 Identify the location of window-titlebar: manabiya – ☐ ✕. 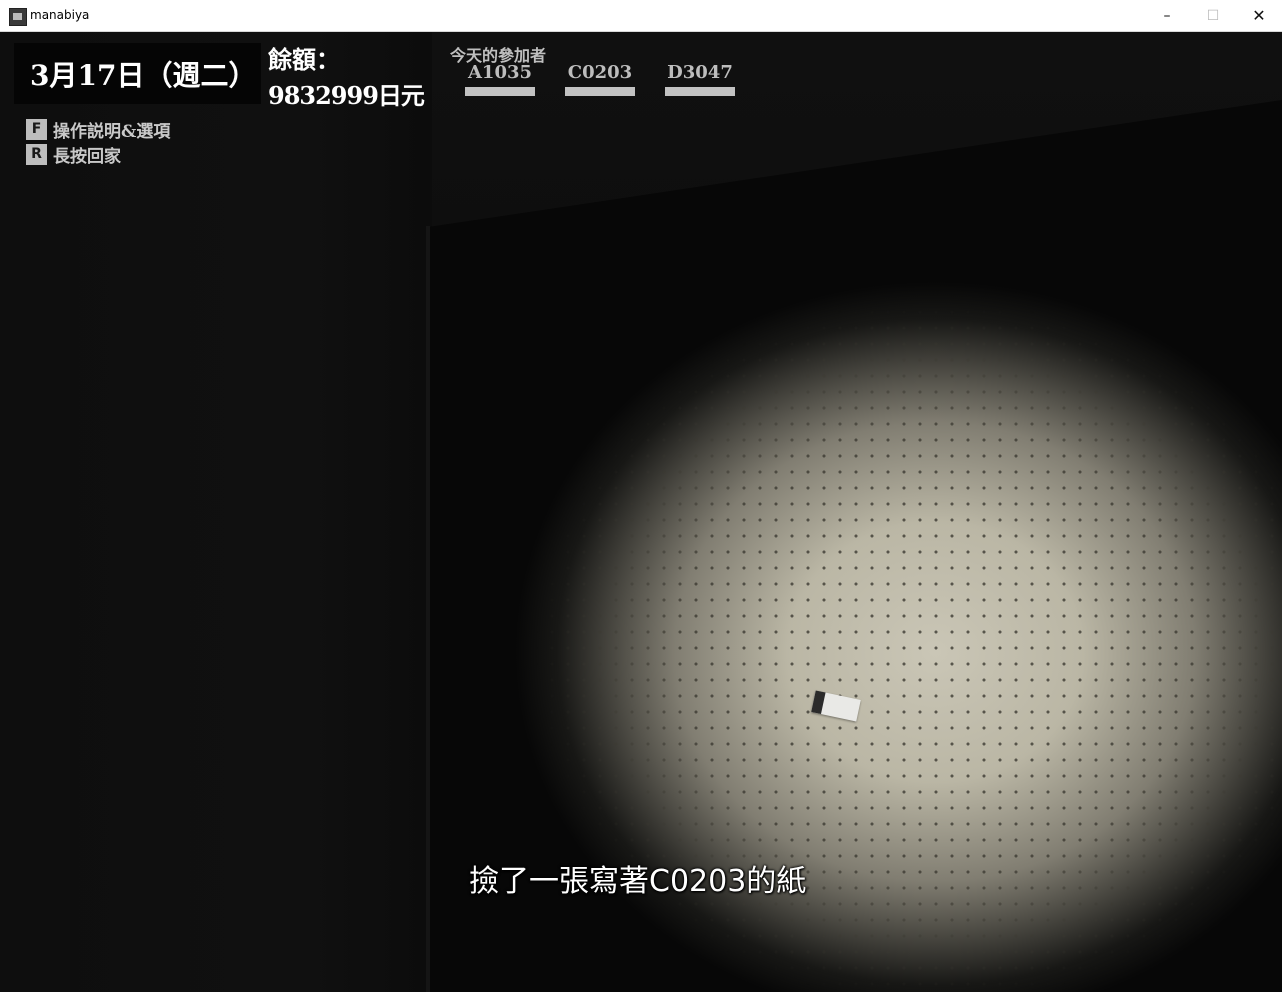
(641, 16).